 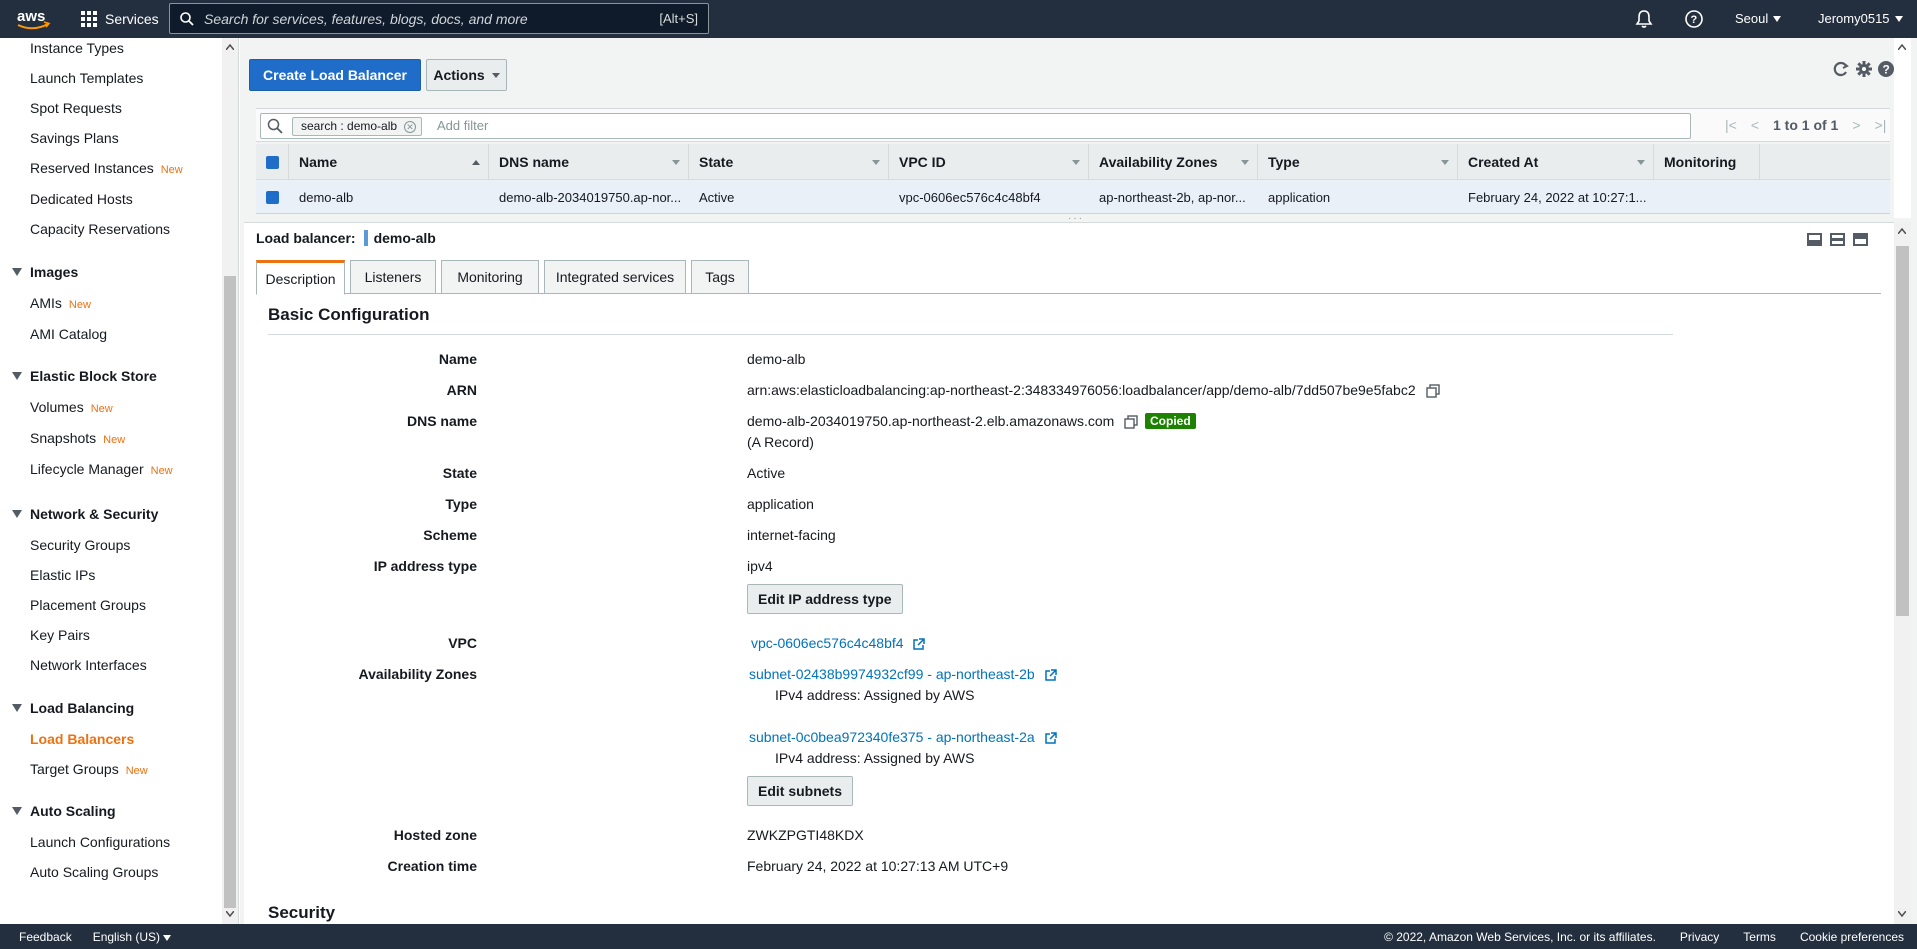 What do you see at coordinates (1759, 937) in the screenshot?
I see `terms-link: Terms` at bounding box center [1759, 937].